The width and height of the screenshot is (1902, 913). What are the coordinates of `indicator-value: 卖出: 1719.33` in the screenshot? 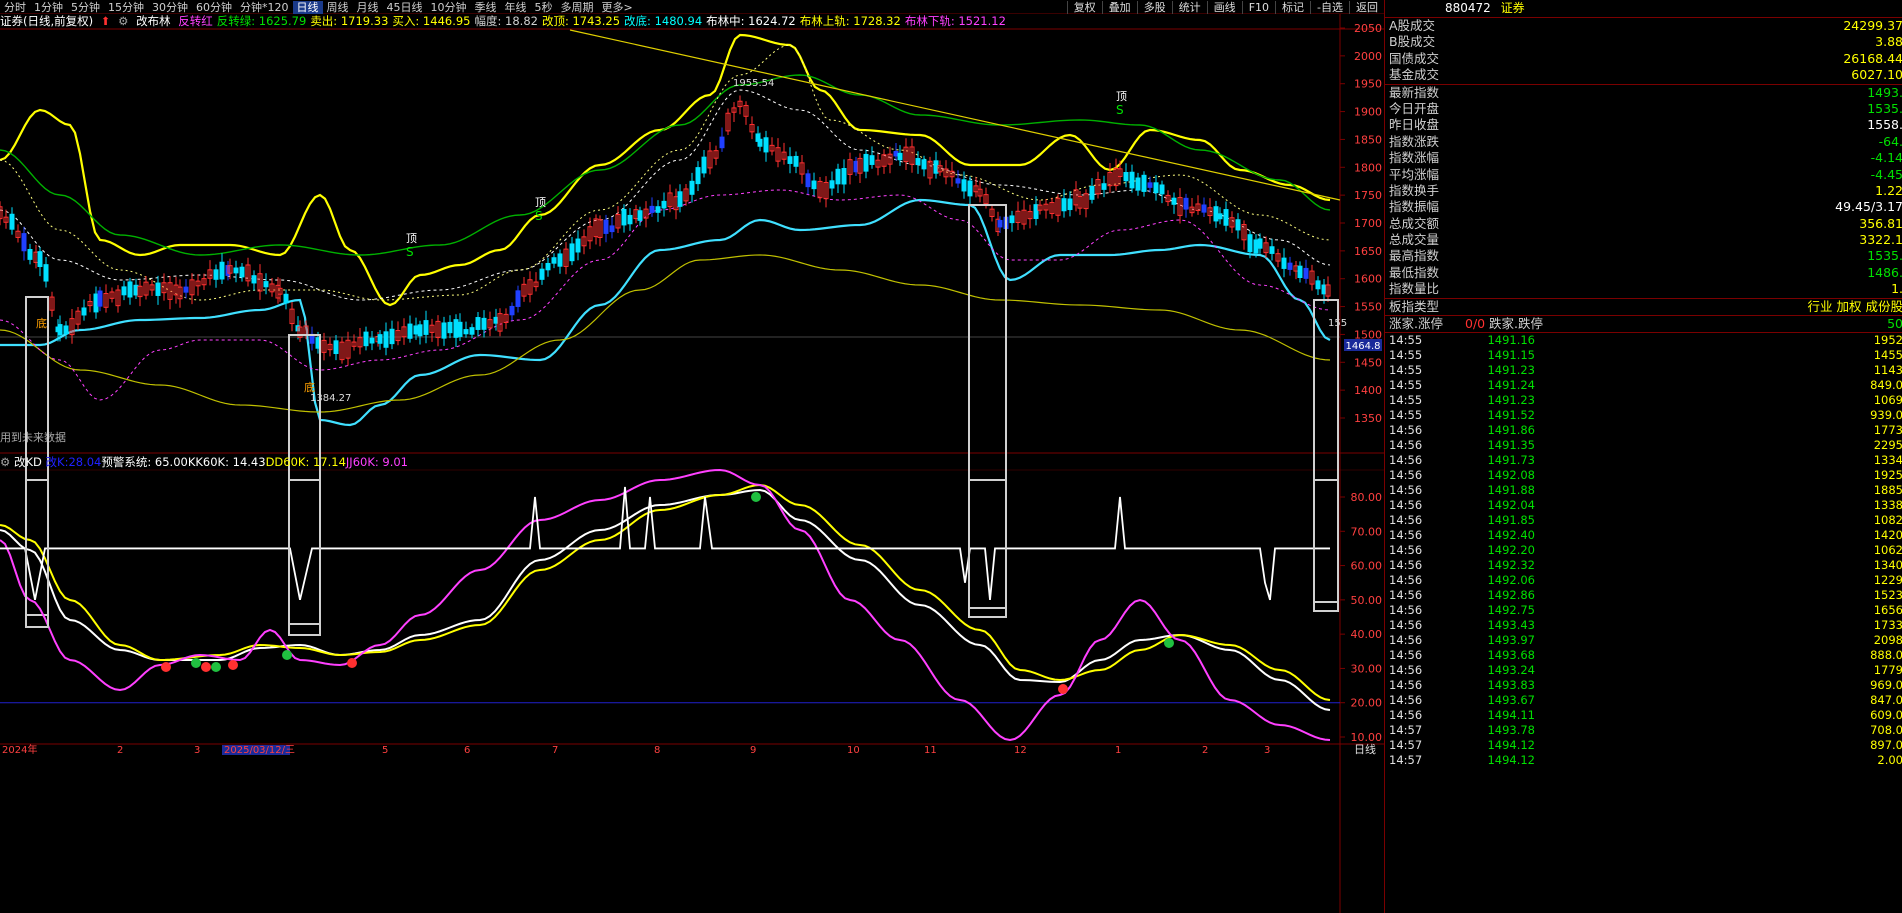 It's located at (349, 21).